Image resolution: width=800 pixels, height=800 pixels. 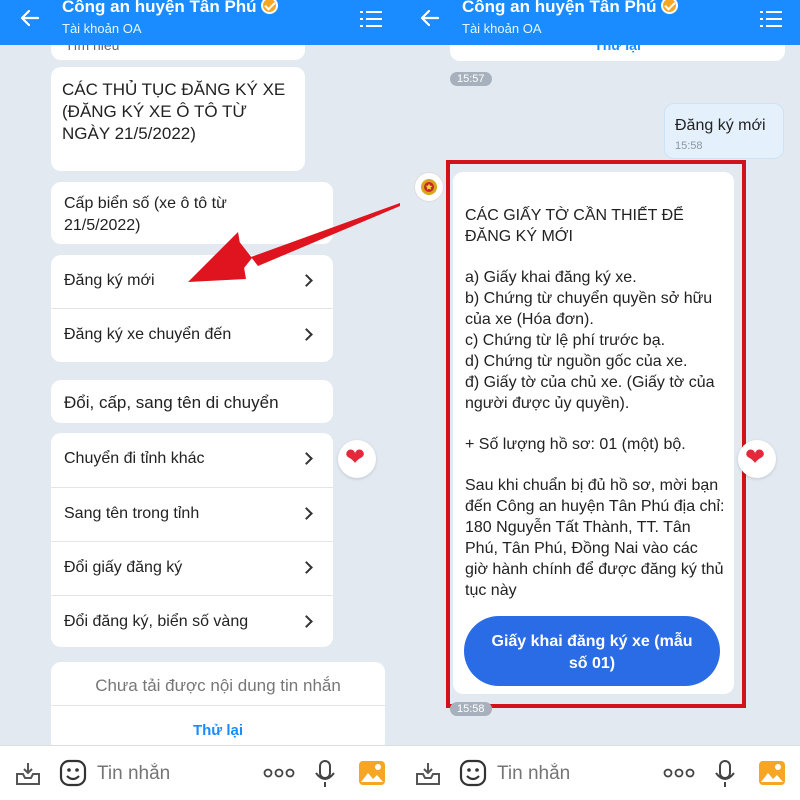 I want to click on divider, so click(x=218, y=705).